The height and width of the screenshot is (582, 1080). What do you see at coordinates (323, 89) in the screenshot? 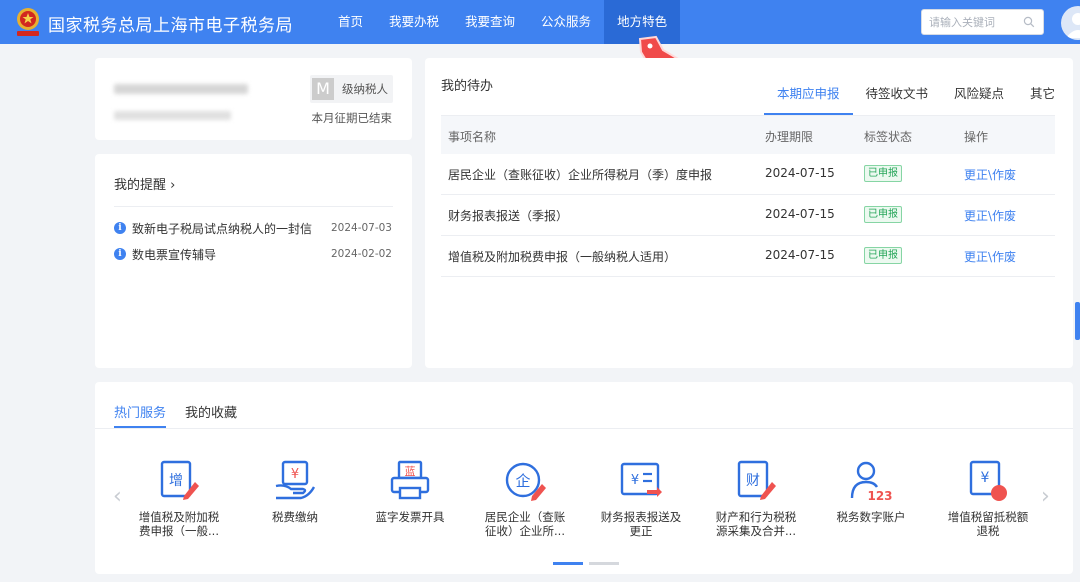
I see `level-letter: M` at bounding box center [323, 89].